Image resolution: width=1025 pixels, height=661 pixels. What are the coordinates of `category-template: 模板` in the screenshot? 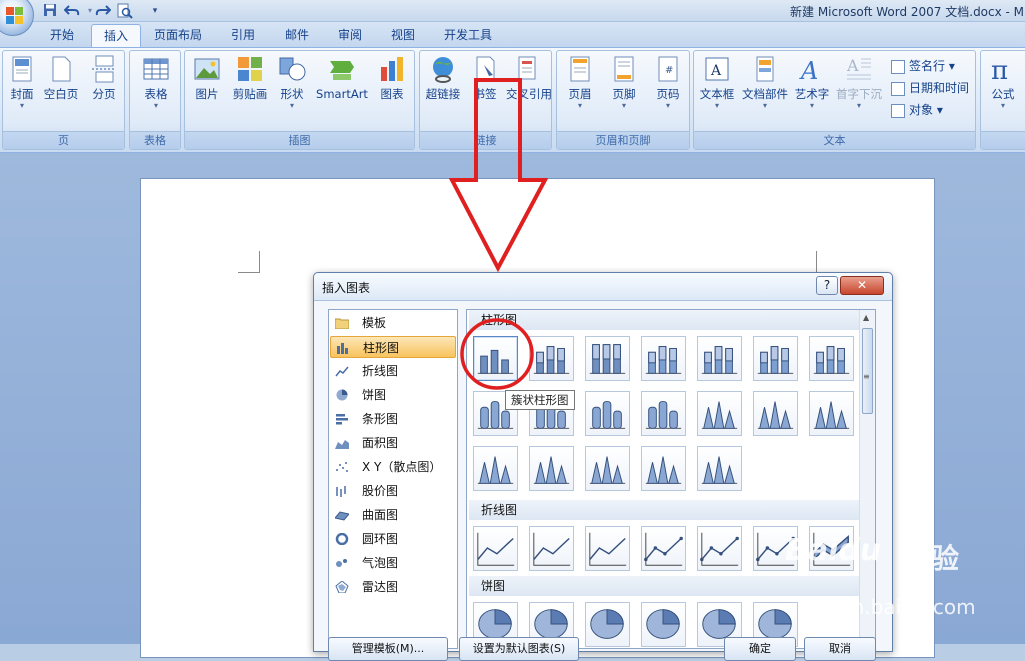 It's located at (393, 323).